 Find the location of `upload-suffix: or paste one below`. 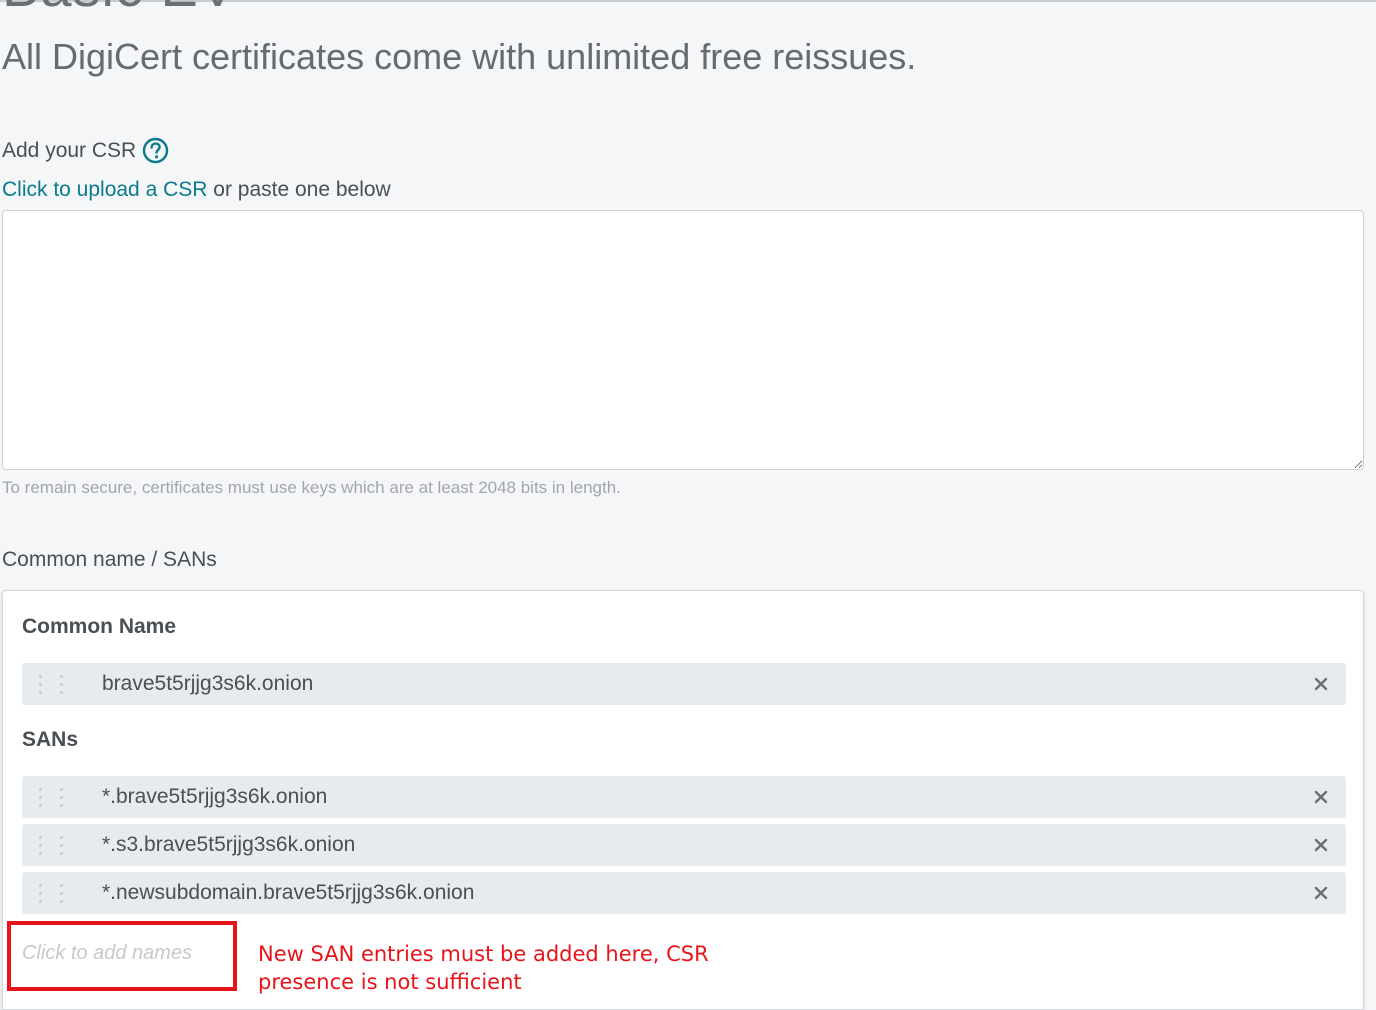

upload-suffix: or paste one below is located at coordinates (299, 189).